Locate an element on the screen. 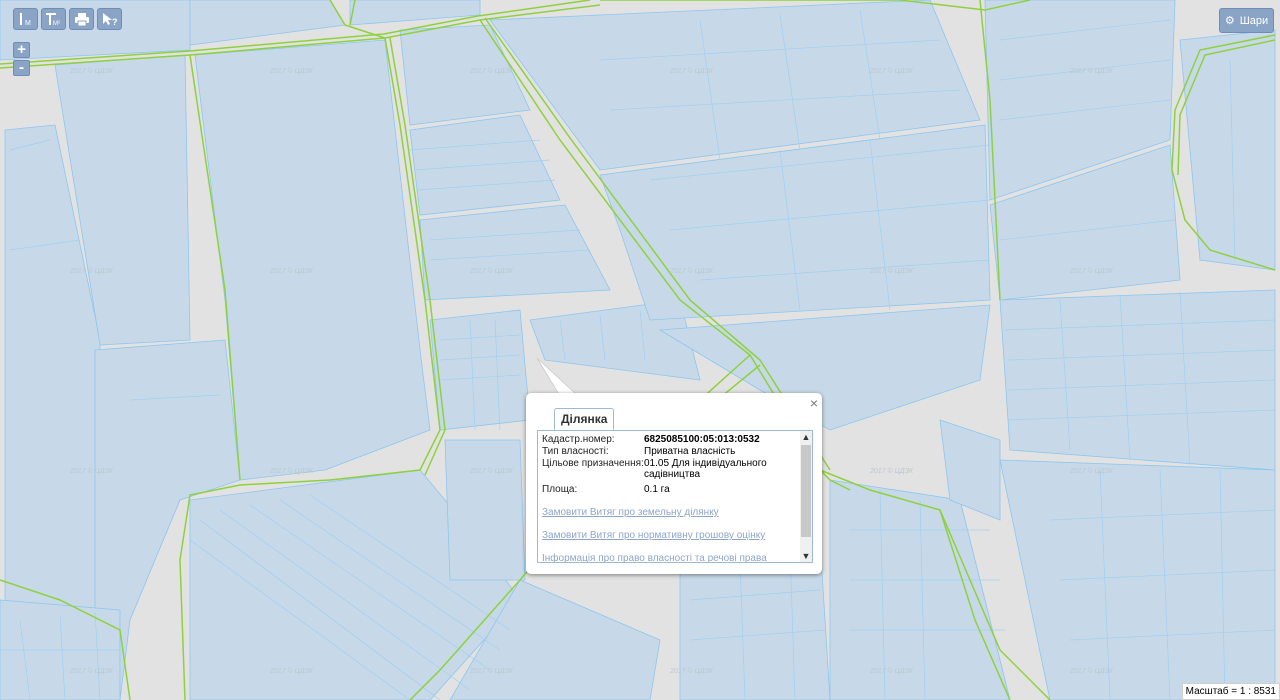 The image size is (1280, 700). ownership-type-value: Приватна власність is located at coordinates (690, 451).